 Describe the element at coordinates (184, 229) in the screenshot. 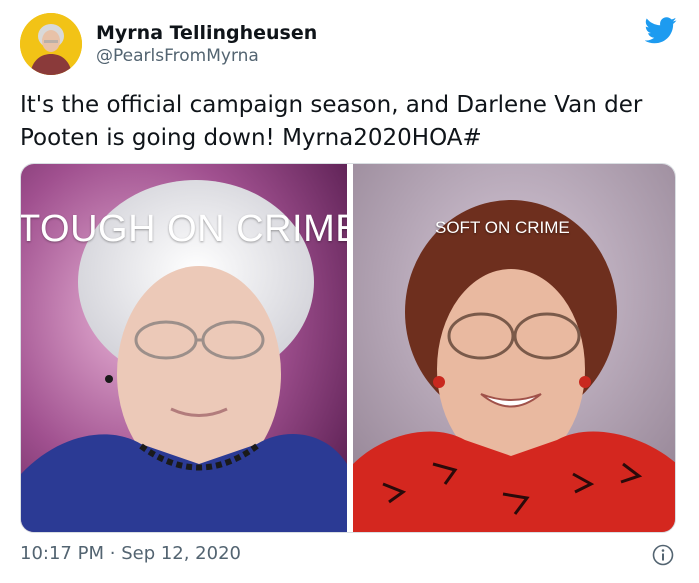

I see `caption-tough-on-crime: TOUGH ON CRIME` at that location.